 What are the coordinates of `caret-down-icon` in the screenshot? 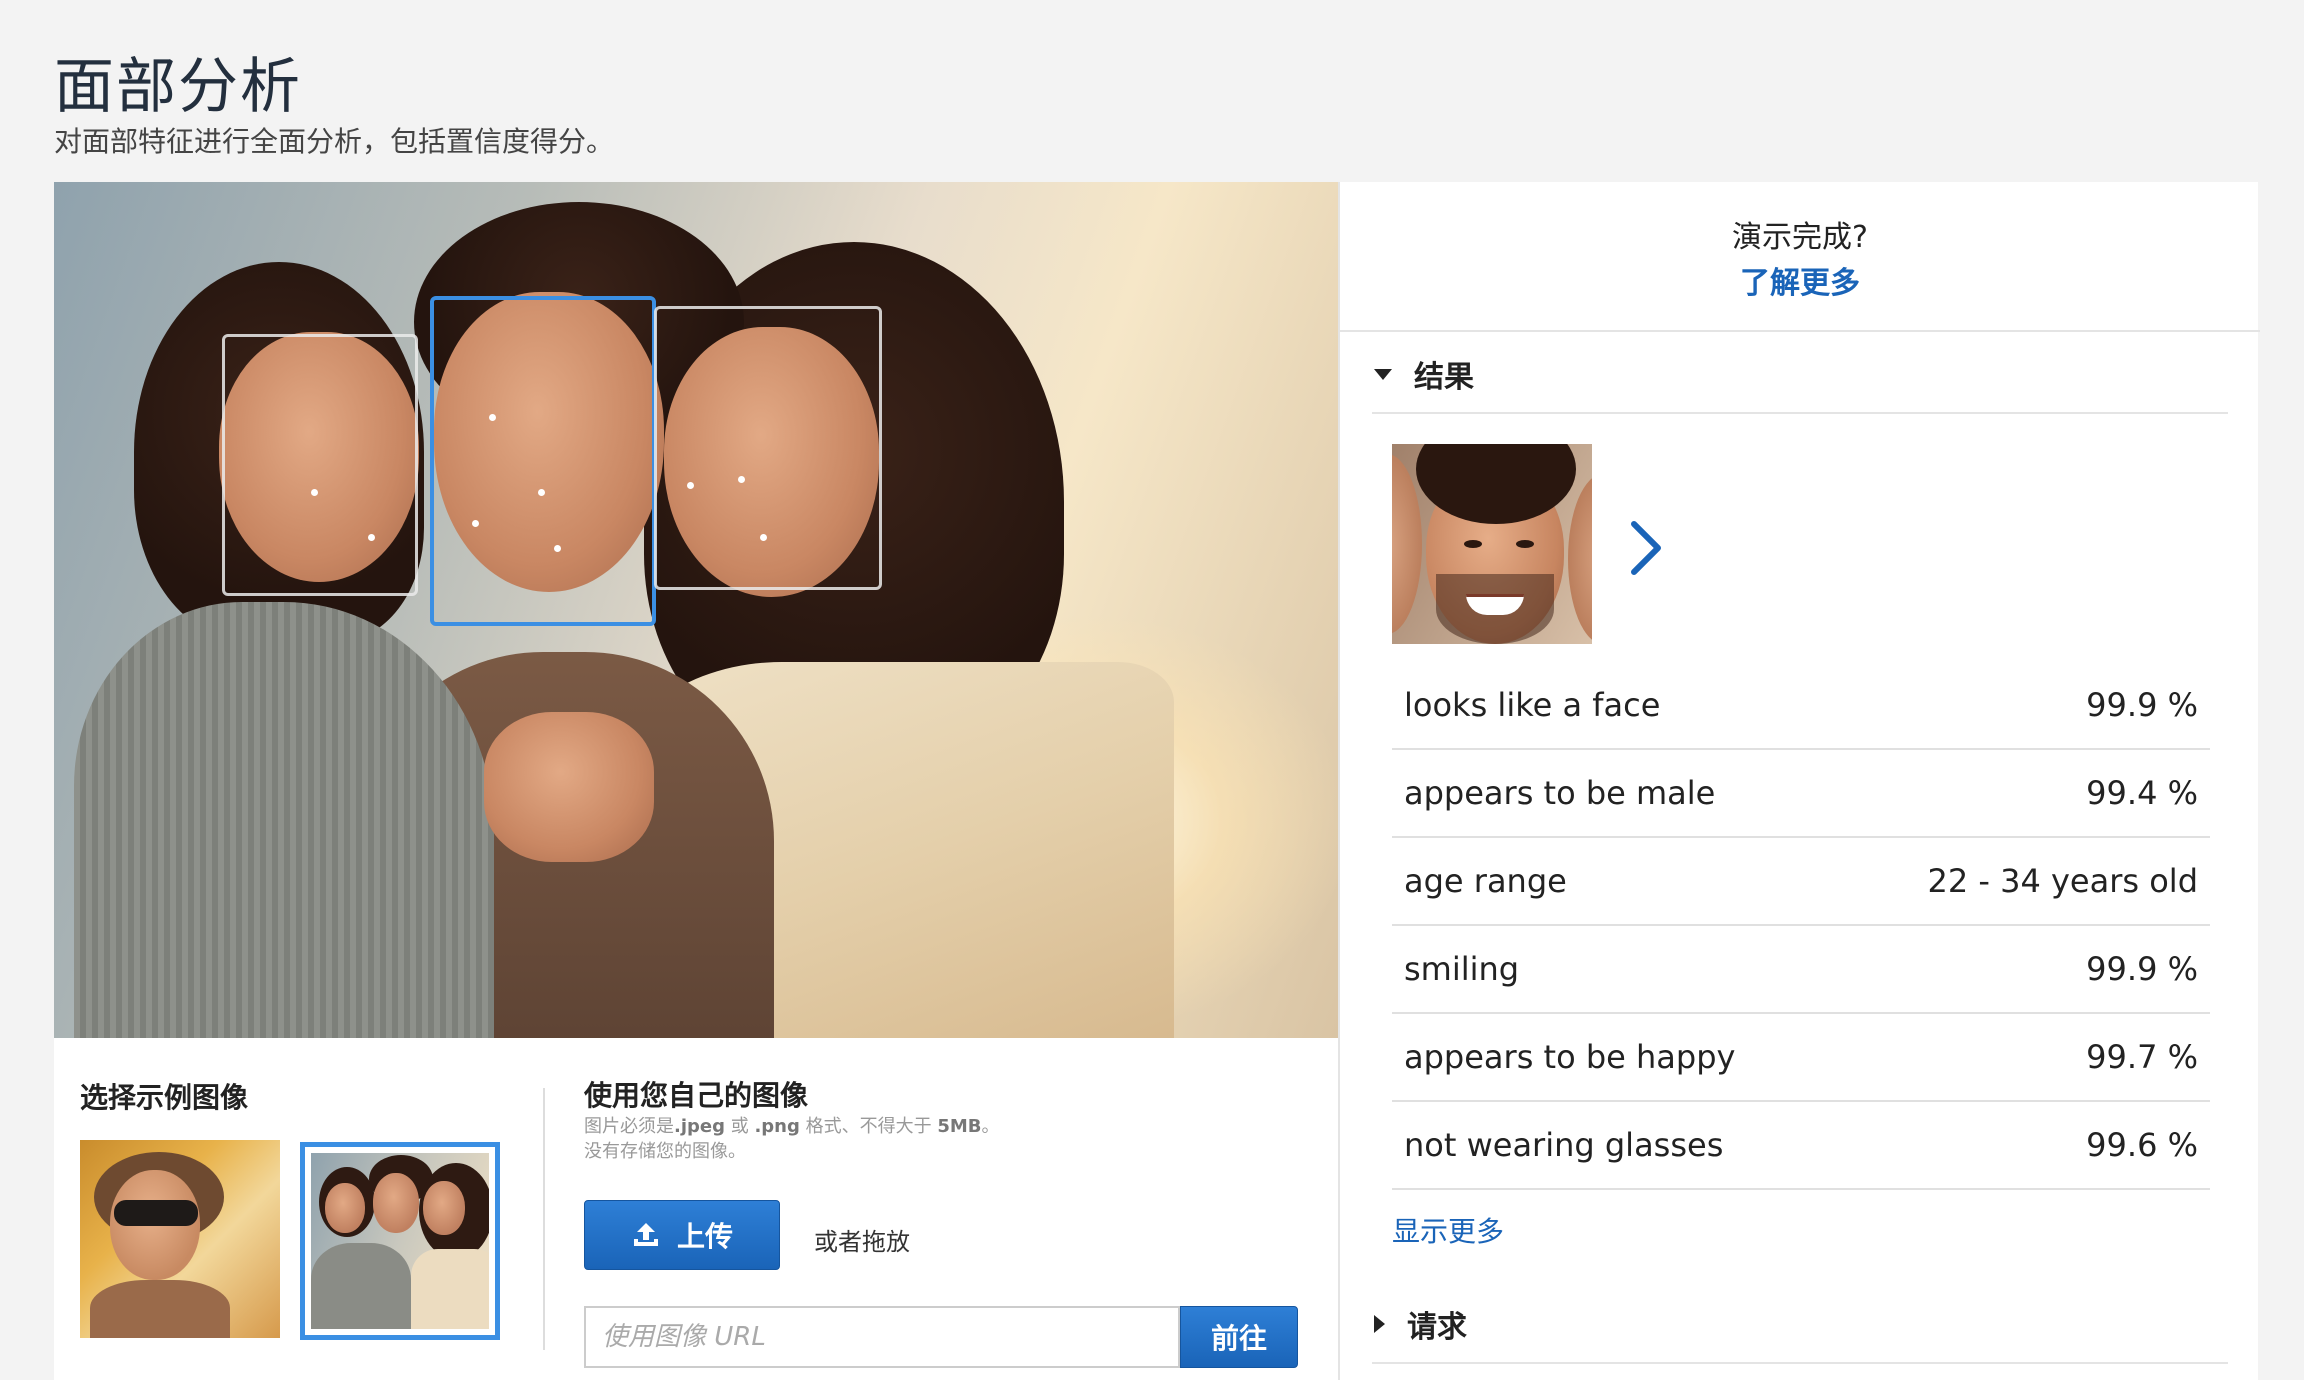 It's located at (1383, 374).